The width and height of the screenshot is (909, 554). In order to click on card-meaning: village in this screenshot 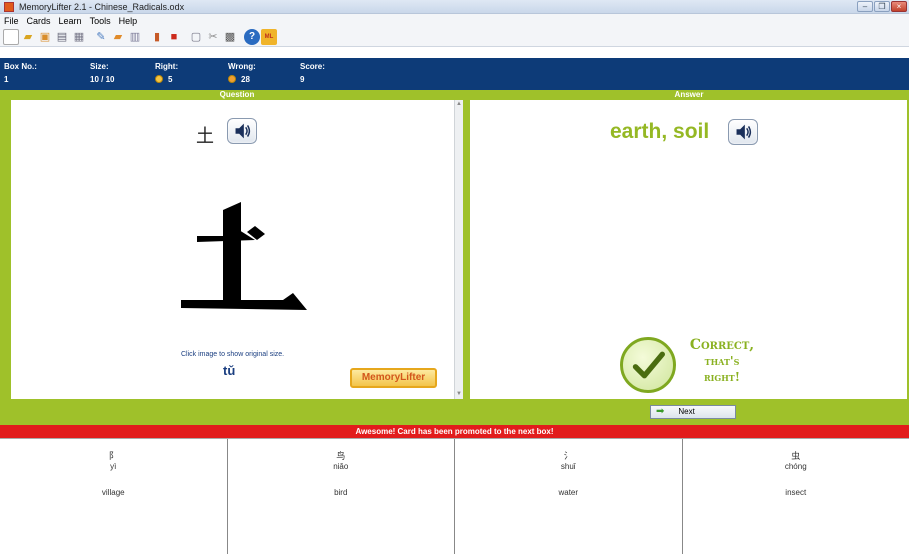, I will do `click(113, 492)`.